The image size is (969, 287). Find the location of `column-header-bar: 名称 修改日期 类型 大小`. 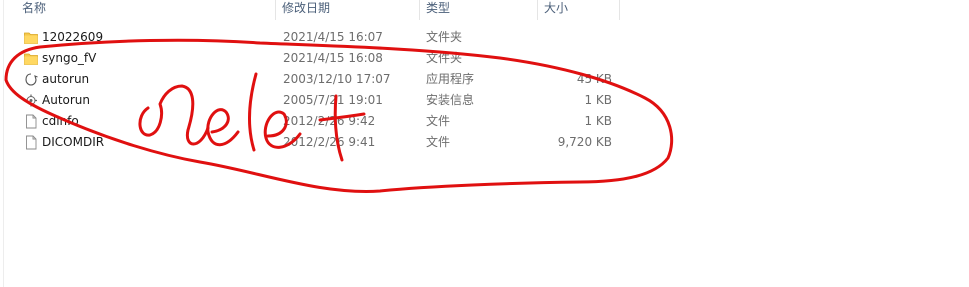

column-header-bar: 名称 修改日期 类型 大小 is located at coordinates (484, 10).